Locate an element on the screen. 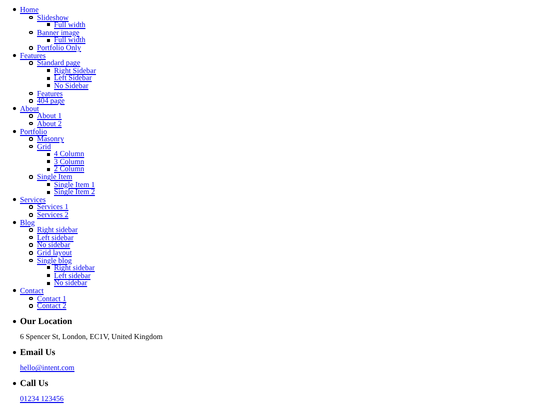 This screenshot has width=540, height=405. section-heading: Our Location is located at coordinates (46, 321).